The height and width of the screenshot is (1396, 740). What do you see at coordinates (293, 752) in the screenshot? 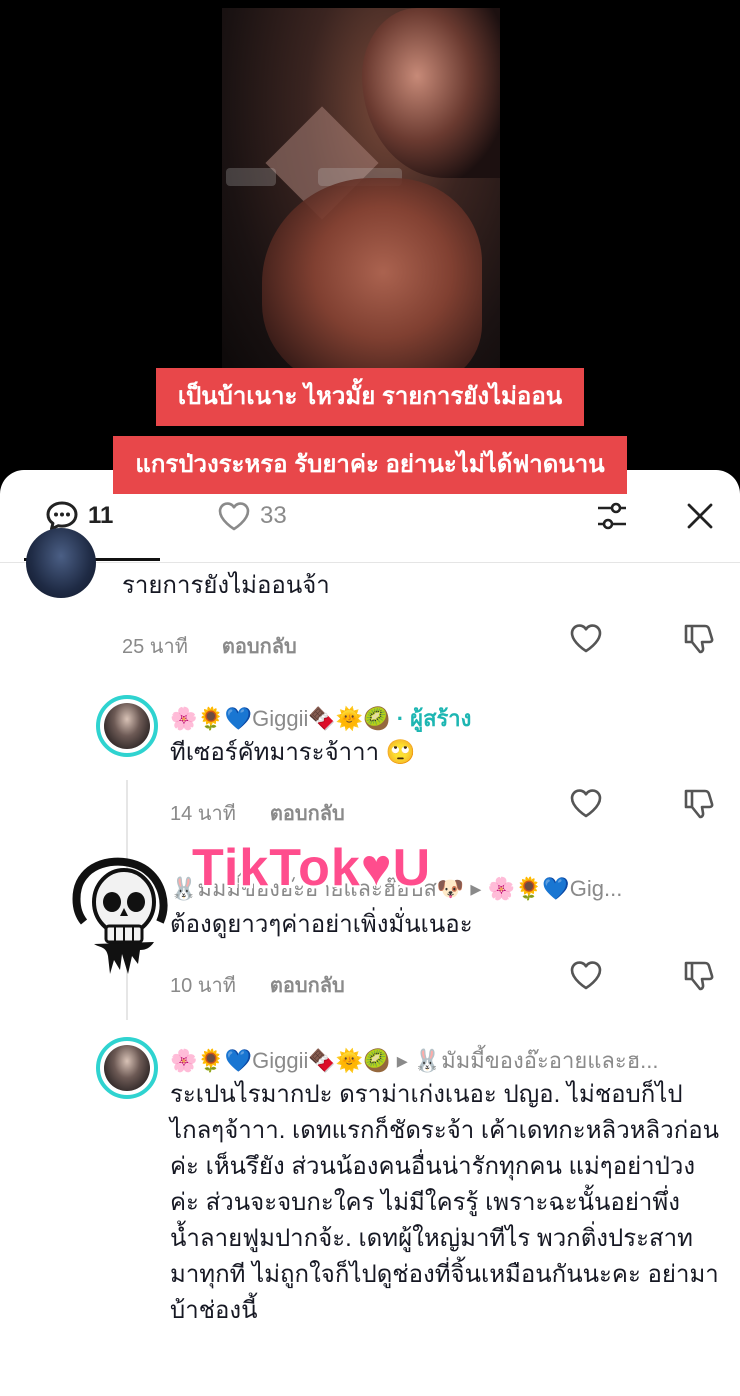
I see `comment-text: ทีเซอร์คัทมาระจ้าาา 🙄` at bounding box center [293, 752].